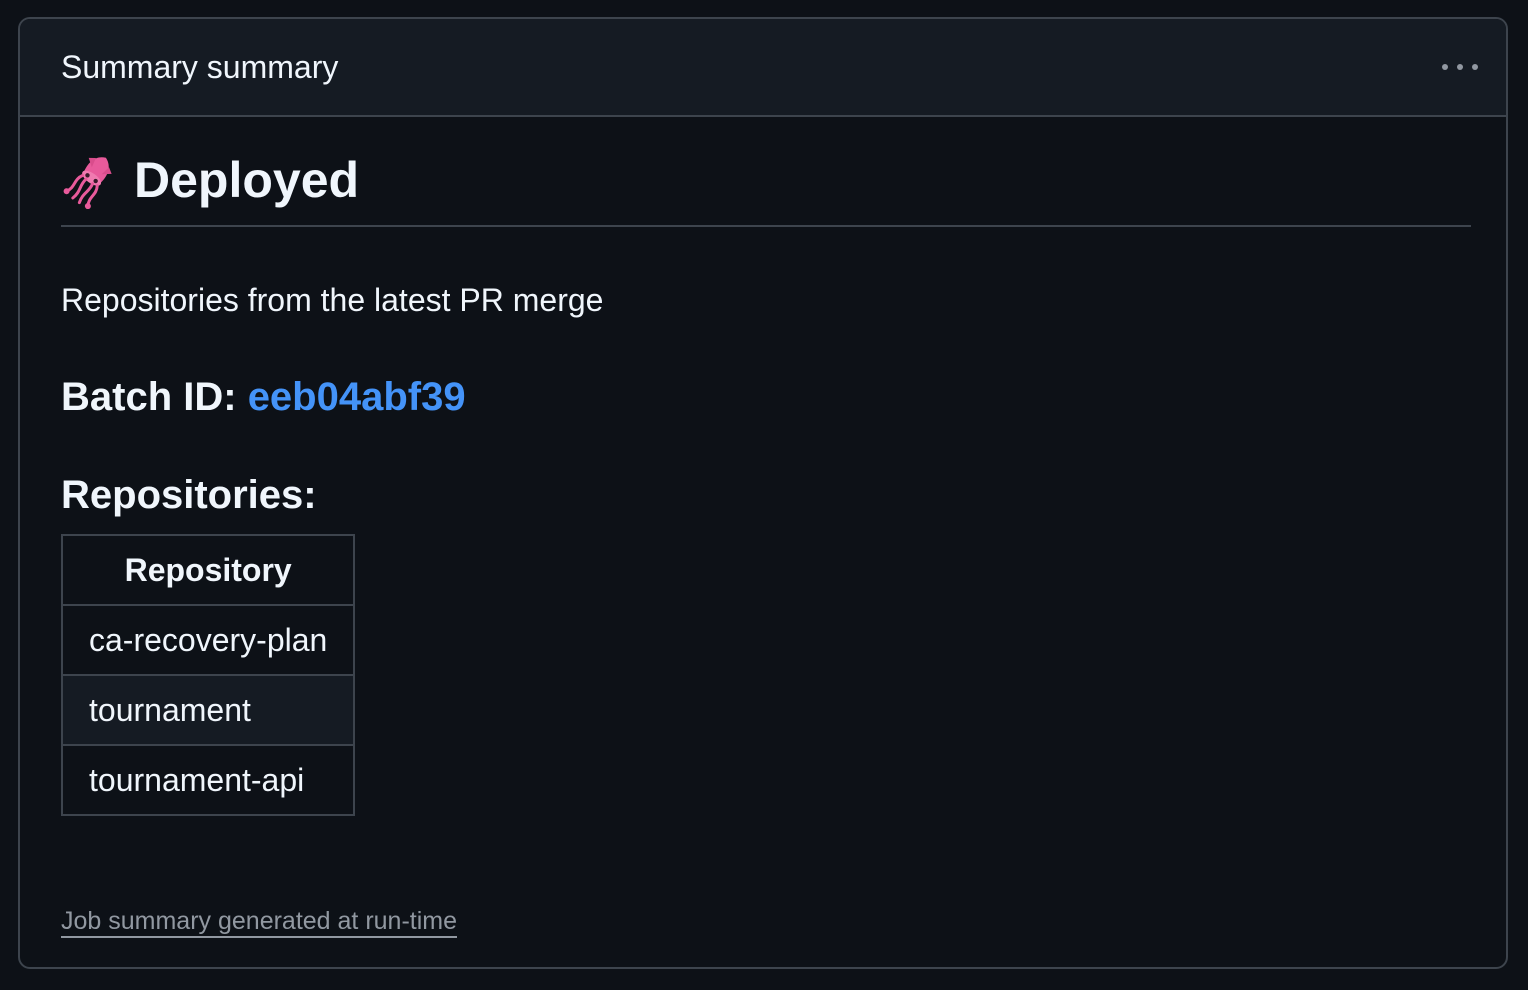 This screenshot has height=990, width=1528. I want to click on batch-id-link: eeb04abf39, so click(357, 397).